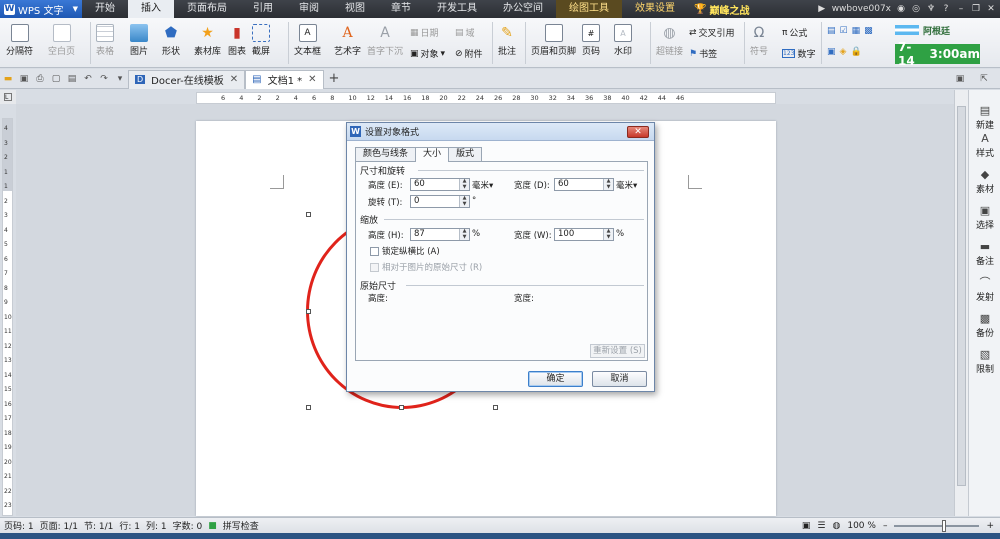  What do you see at coordinates (946, 9) in the screenshot?
I see `help-icon: ?` at bounding box center [946, 9].